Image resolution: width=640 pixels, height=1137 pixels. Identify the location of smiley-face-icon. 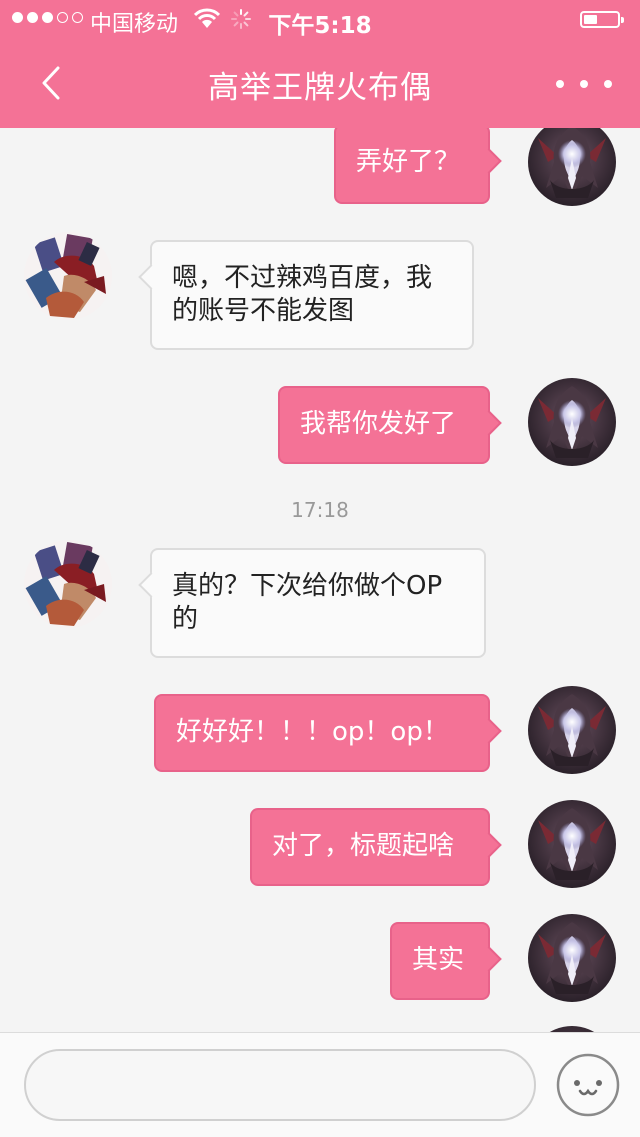
(588, 1085).